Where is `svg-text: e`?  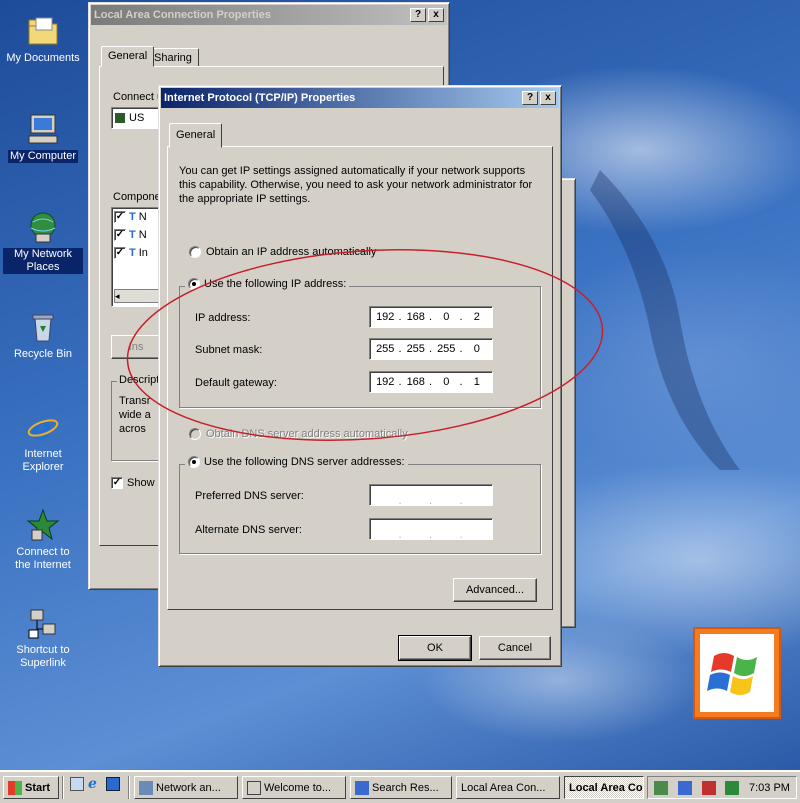
svg-text: e is located at coordinates (41, 427).